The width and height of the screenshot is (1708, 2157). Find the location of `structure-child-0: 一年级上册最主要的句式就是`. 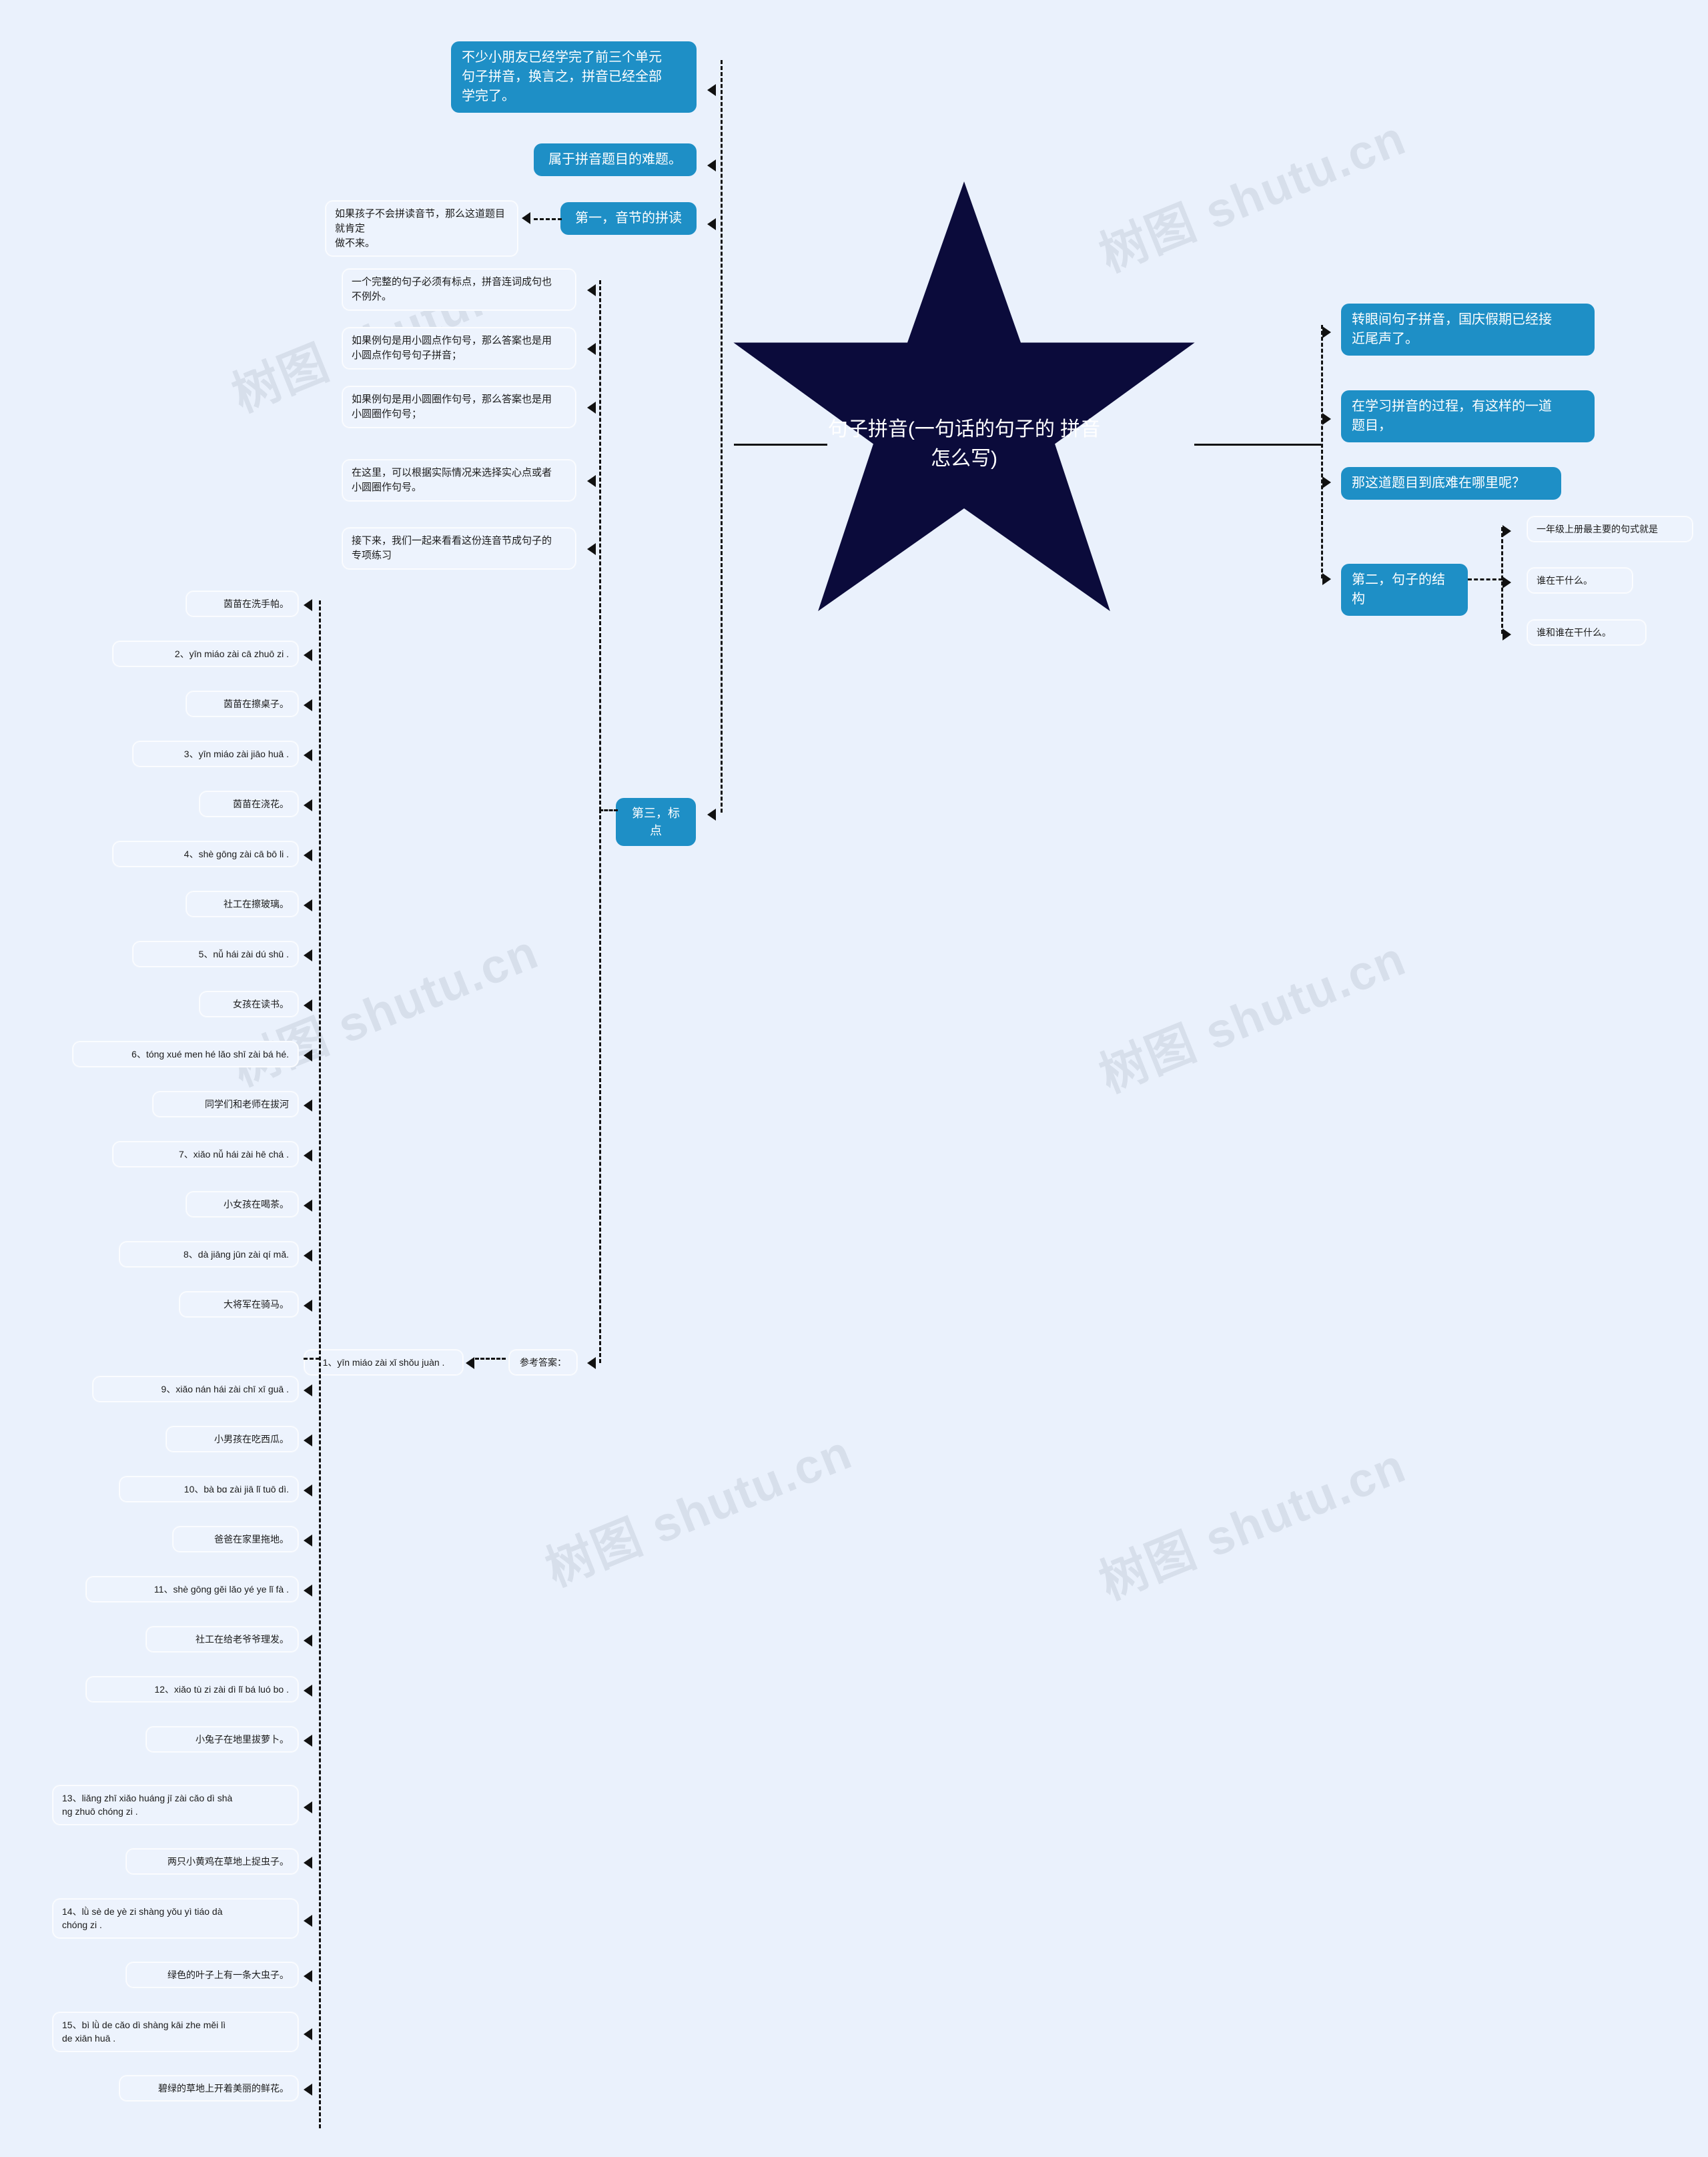

structure-child-0: 一年级上册最主要的句式就是 is located at coordinates (1610, 529).